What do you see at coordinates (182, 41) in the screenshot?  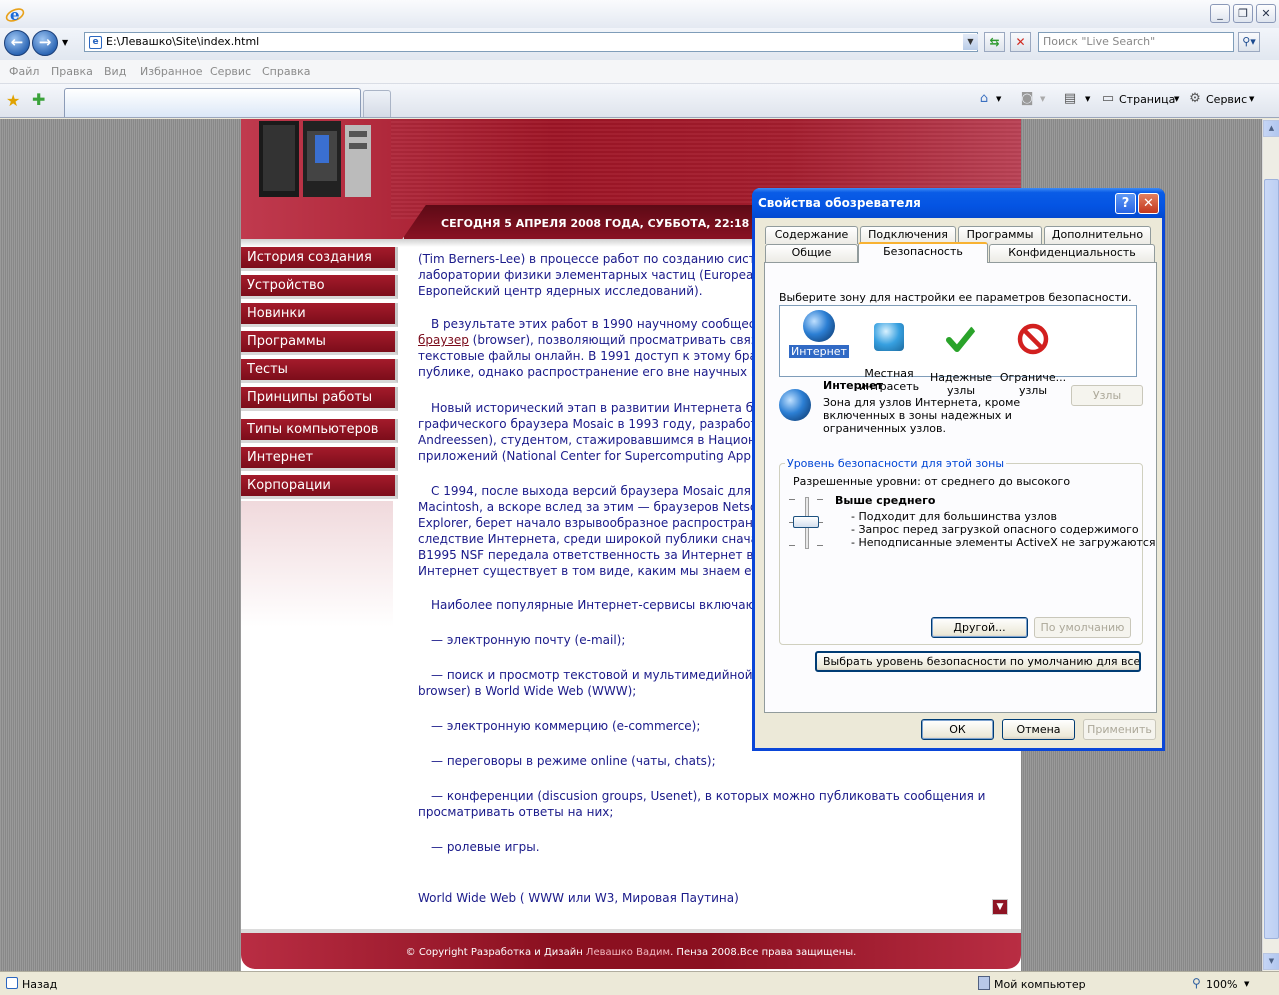 I see `address-text: E:\Левашко\Site\index.html` at bounding box center [182, 41].